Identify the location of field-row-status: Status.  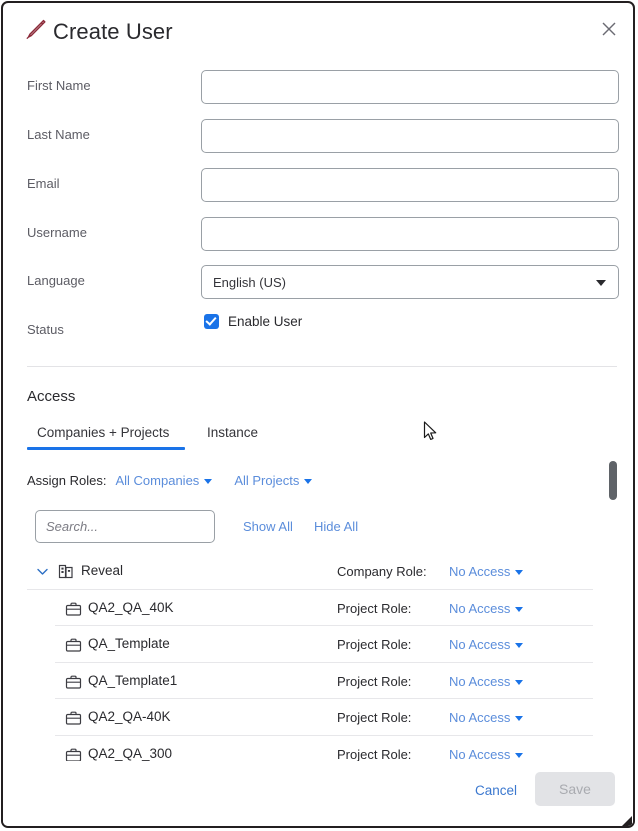
(318, 331).